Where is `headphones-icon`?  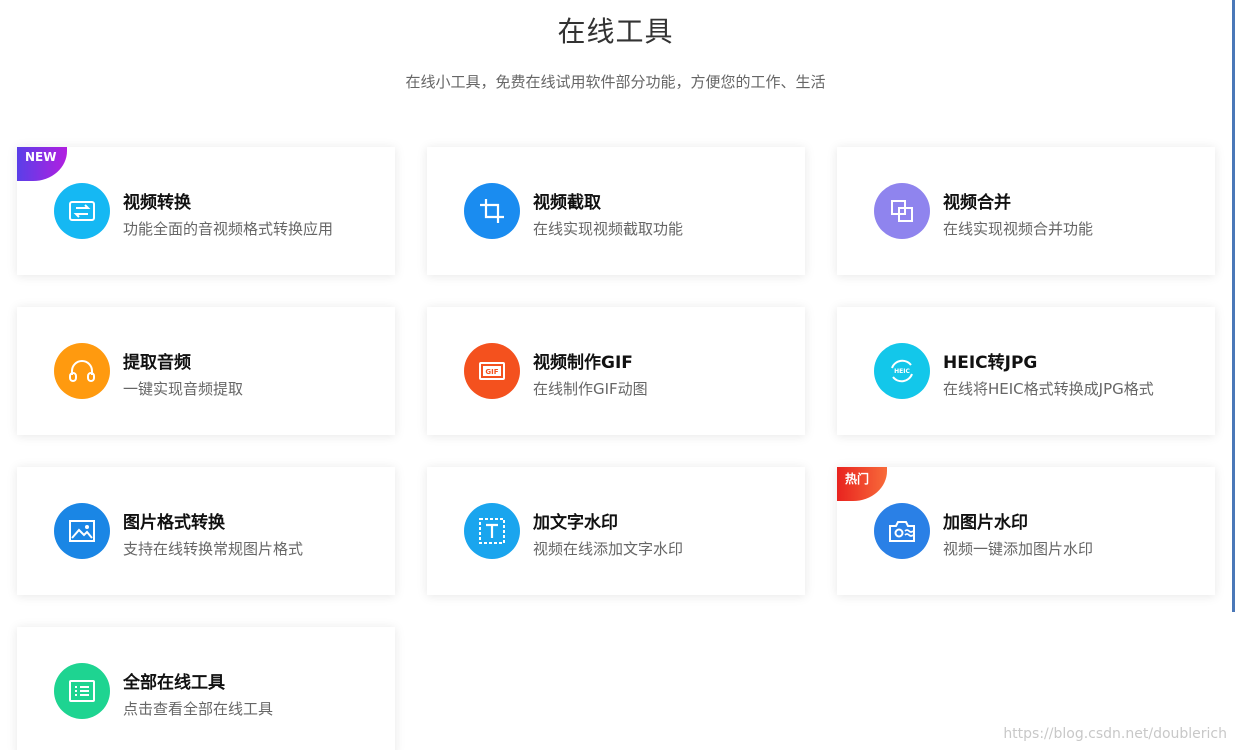
headphones-icon is located at coordinates (82, 371).